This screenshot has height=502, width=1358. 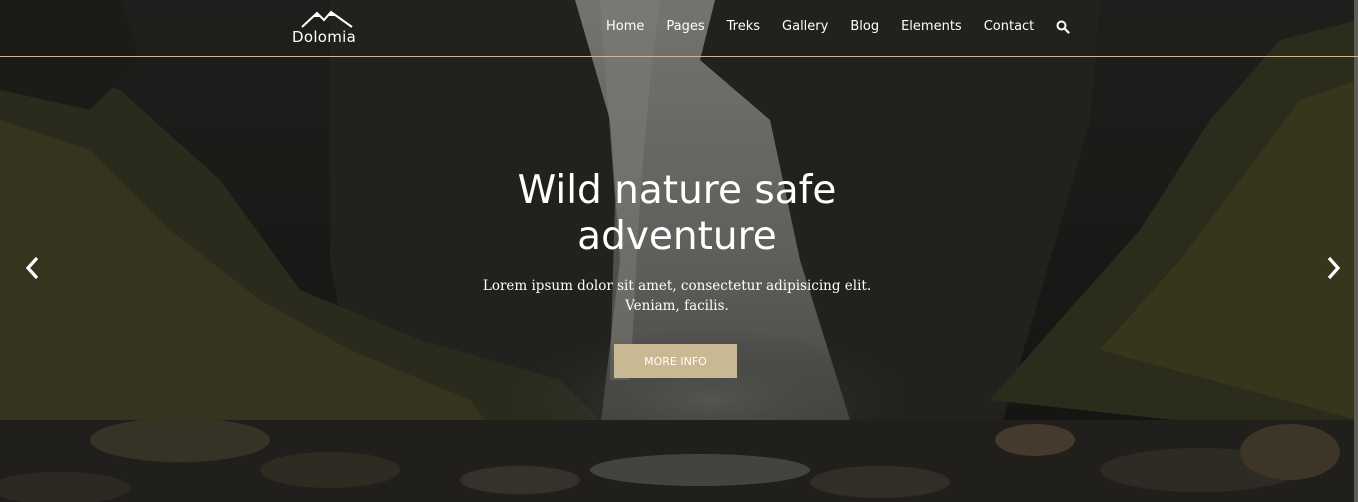 What do you see at coordinates (1356, 251) in the screenshot?
I see `page-scrollbar` at bounding box center [1356, 251].